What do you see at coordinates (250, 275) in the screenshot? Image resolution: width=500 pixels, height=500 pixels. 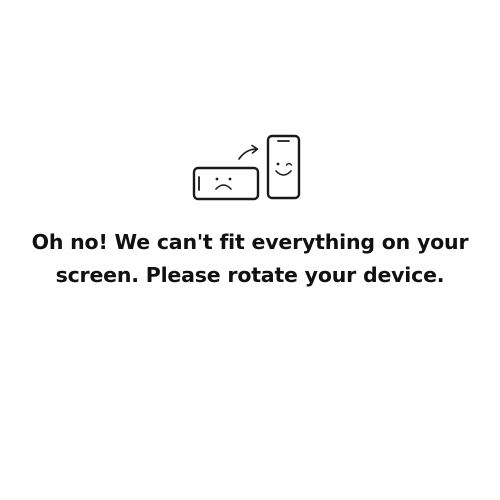 I see `message-line-2: screen. Please rotate your device.` at bounding box center [250, 275].